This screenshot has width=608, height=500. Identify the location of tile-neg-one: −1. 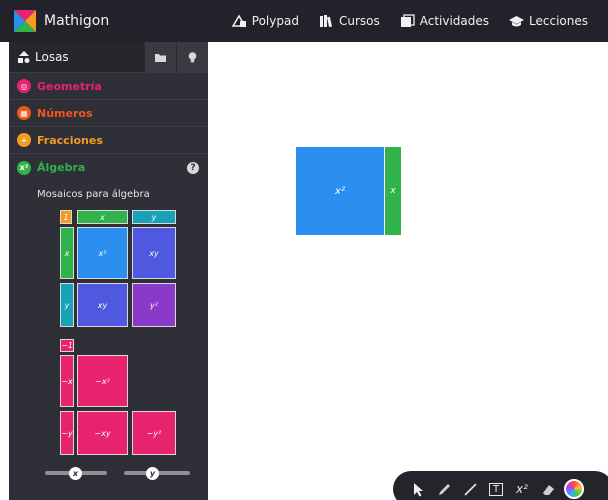
(67, 345).